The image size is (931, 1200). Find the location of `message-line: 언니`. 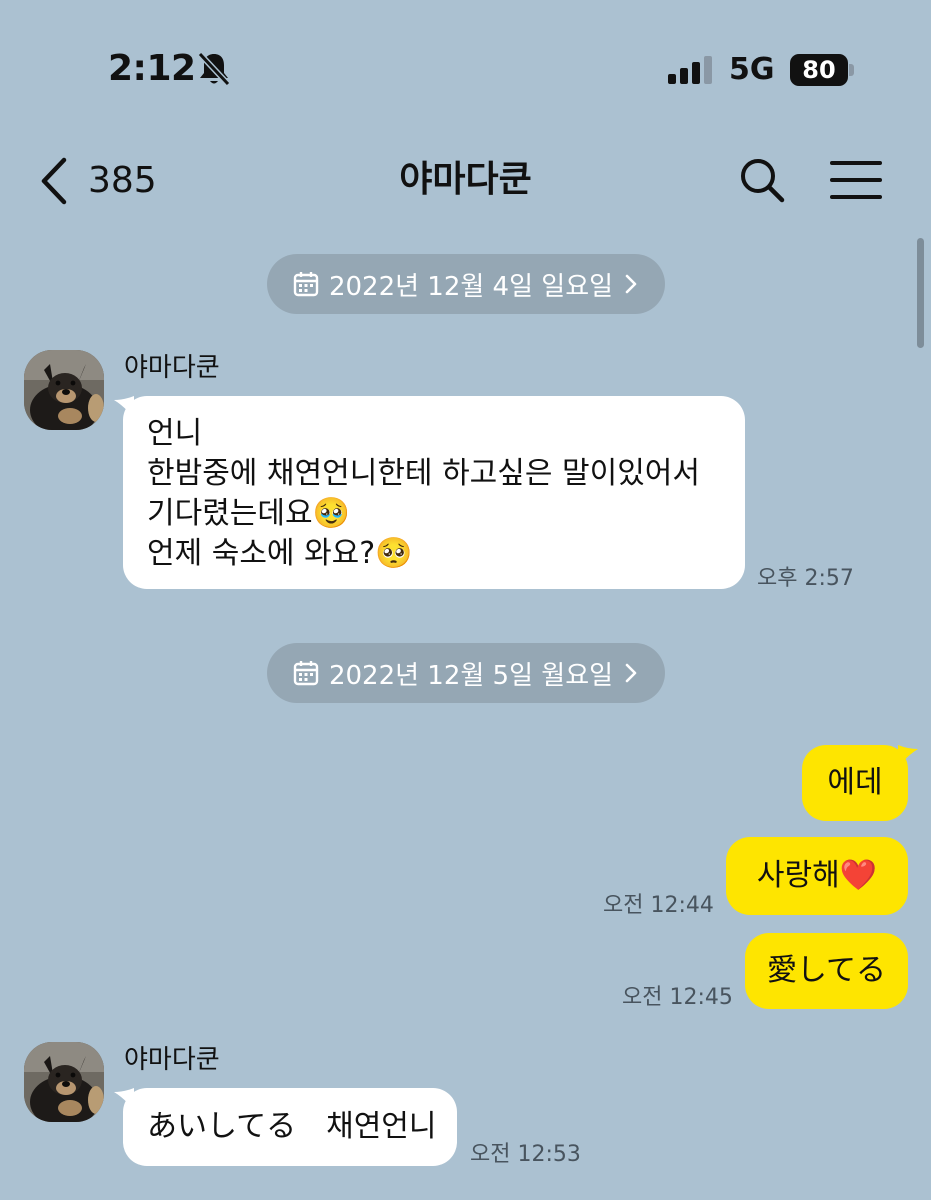

message-line: 언니 is located at coordinates (175, 433).